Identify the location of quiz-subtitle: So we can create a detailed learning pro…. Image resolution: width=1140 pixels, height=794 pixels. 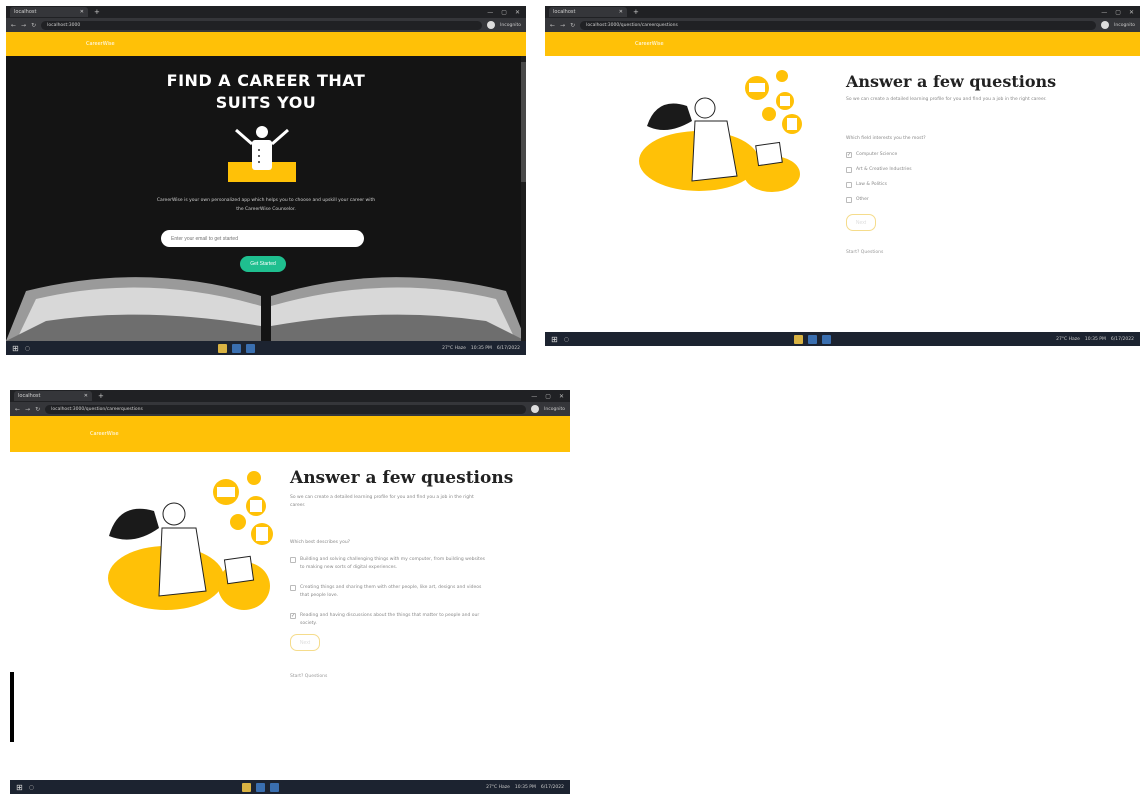
(946, 99).